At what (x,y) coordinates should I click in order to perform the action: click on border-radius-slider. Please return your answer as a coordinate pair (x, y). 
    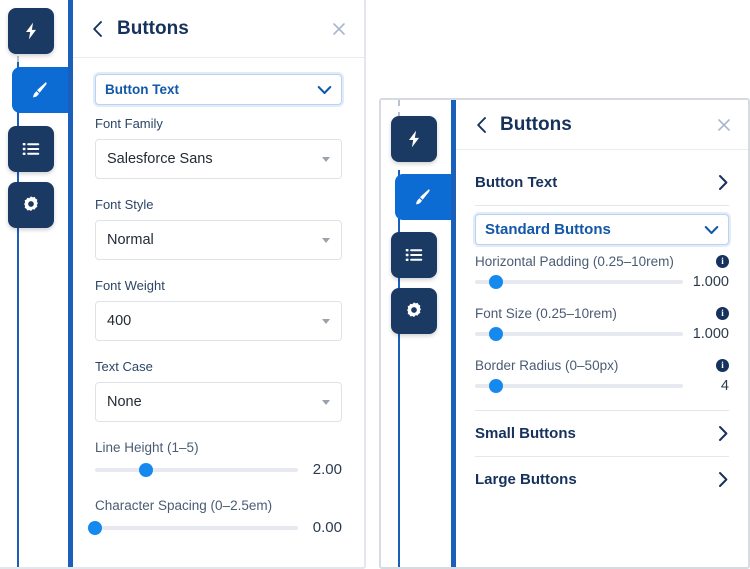
    Looking at the image, I should click on (579, 386).